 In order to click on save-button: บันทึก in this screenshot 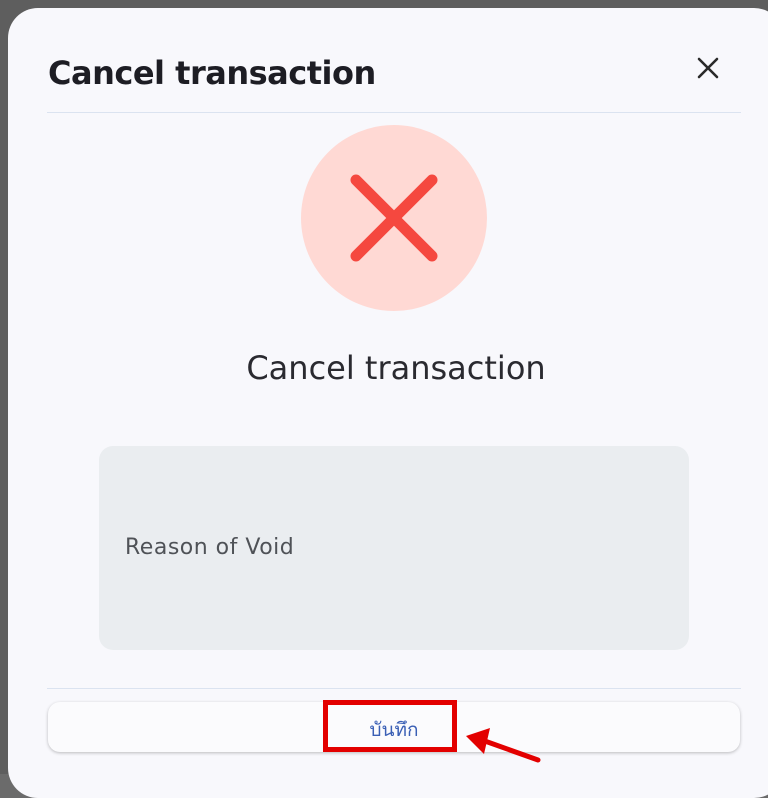, I will do `click(394, 727)`.